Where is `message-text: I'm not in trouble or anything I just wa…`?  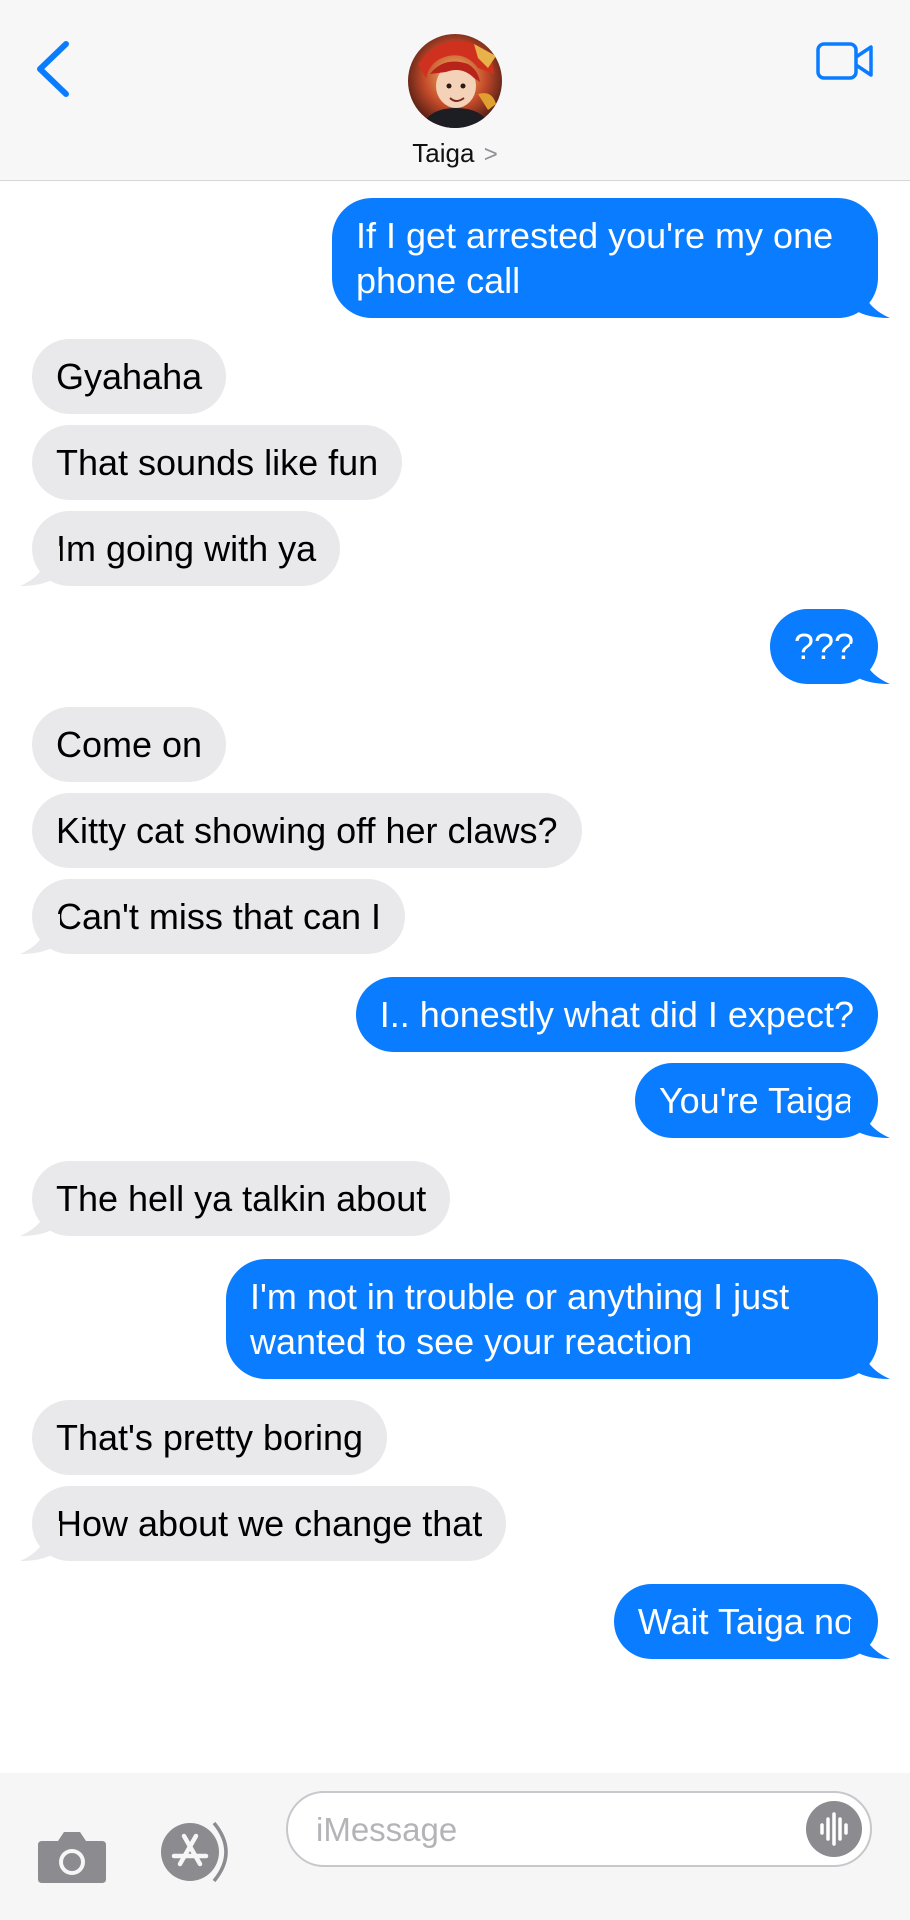 message-text: I'm not in trouble or anything I just wa… is located at coordinates (520, 1319).